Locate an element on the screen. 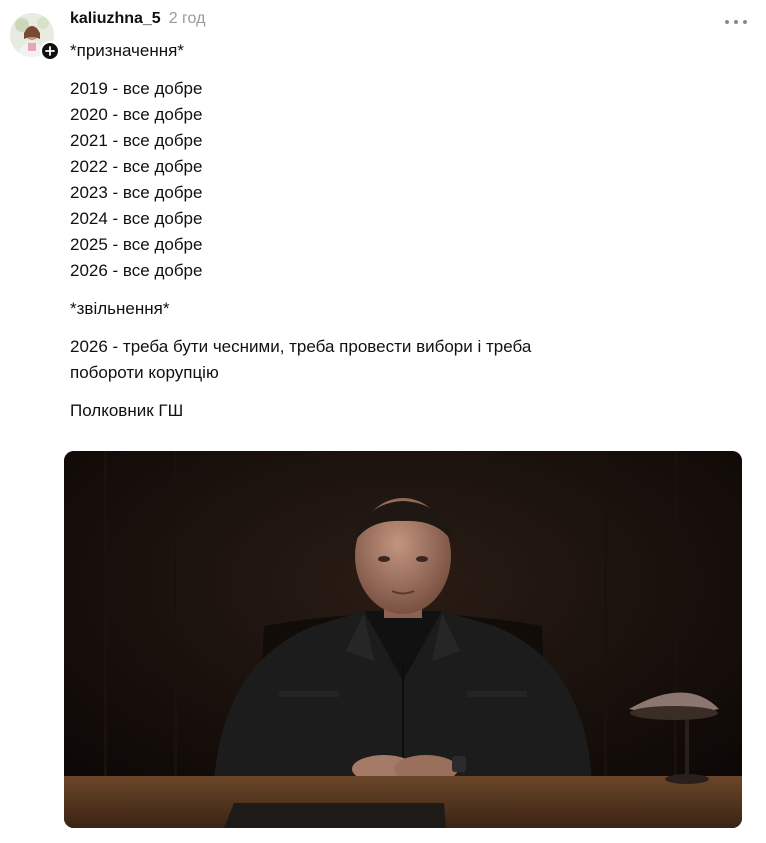 Image resolution: width=766 pixels, height=843 pixels. statement-line: побороти корупцію is located at coordinates (144, 372).